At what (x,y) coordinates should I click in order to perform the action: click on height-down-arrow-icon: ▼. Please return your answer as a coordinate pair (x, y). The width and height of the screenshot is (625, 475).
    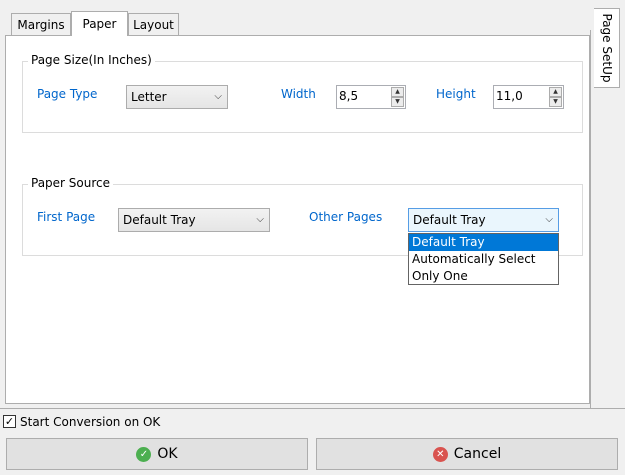
    Looking at the image, I should click on (555, 102).